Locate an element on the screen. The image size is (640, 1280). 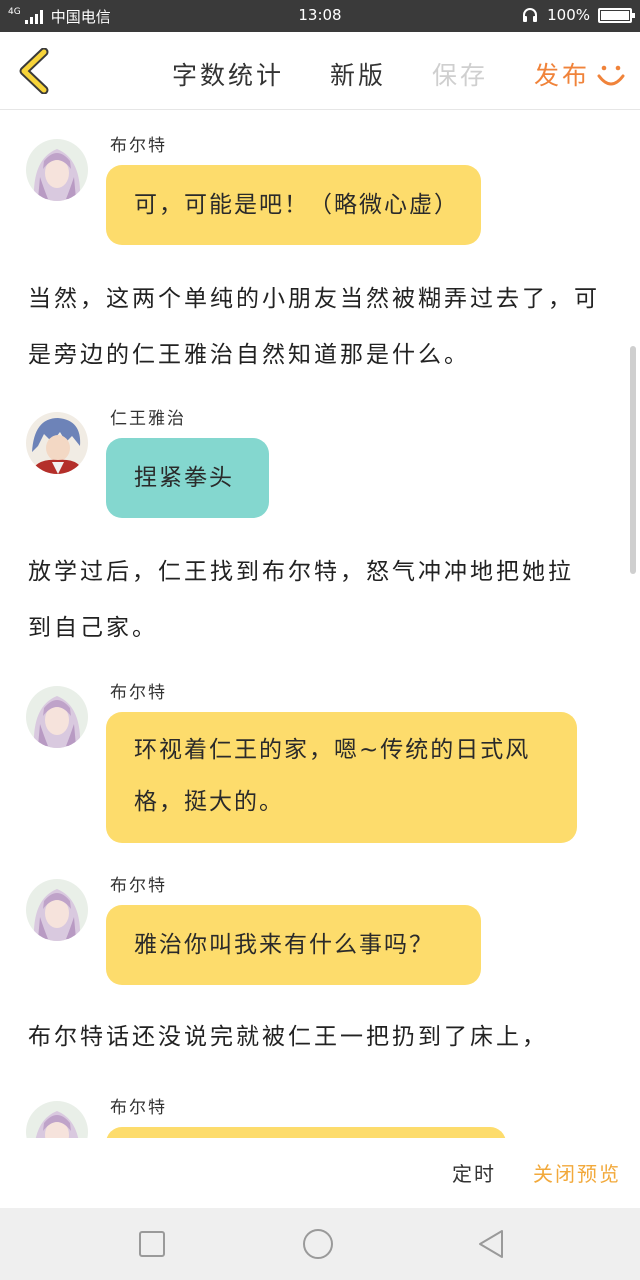
square-recent-icon is located at coordinates (152, 1244).